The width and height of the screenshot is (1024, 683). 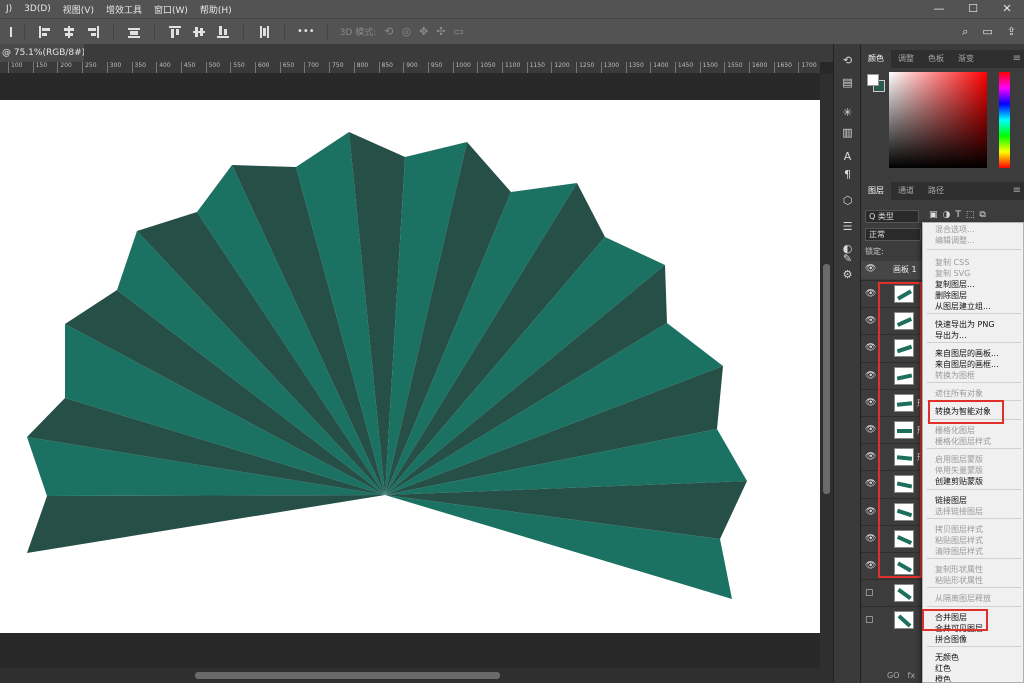 I want to click on left-edge-icon, so click(x=11, y=32).